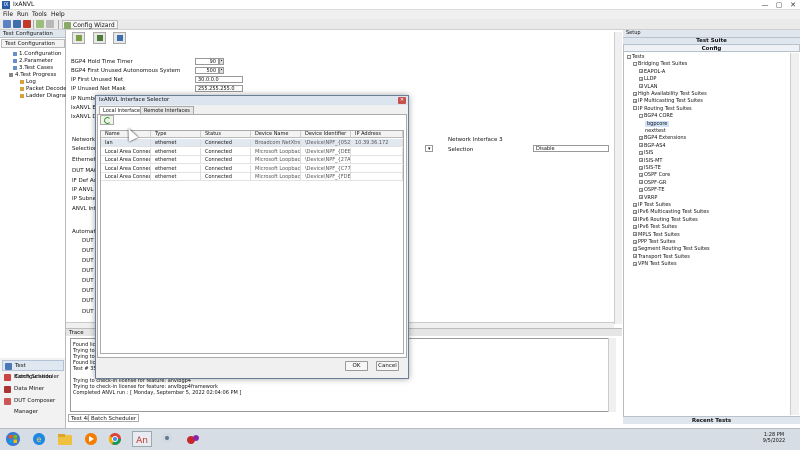  Describe the element at coordinates (662, 138) in the screenshot. I see `suite-tree-item: +BGP4 Extensions` at that location.